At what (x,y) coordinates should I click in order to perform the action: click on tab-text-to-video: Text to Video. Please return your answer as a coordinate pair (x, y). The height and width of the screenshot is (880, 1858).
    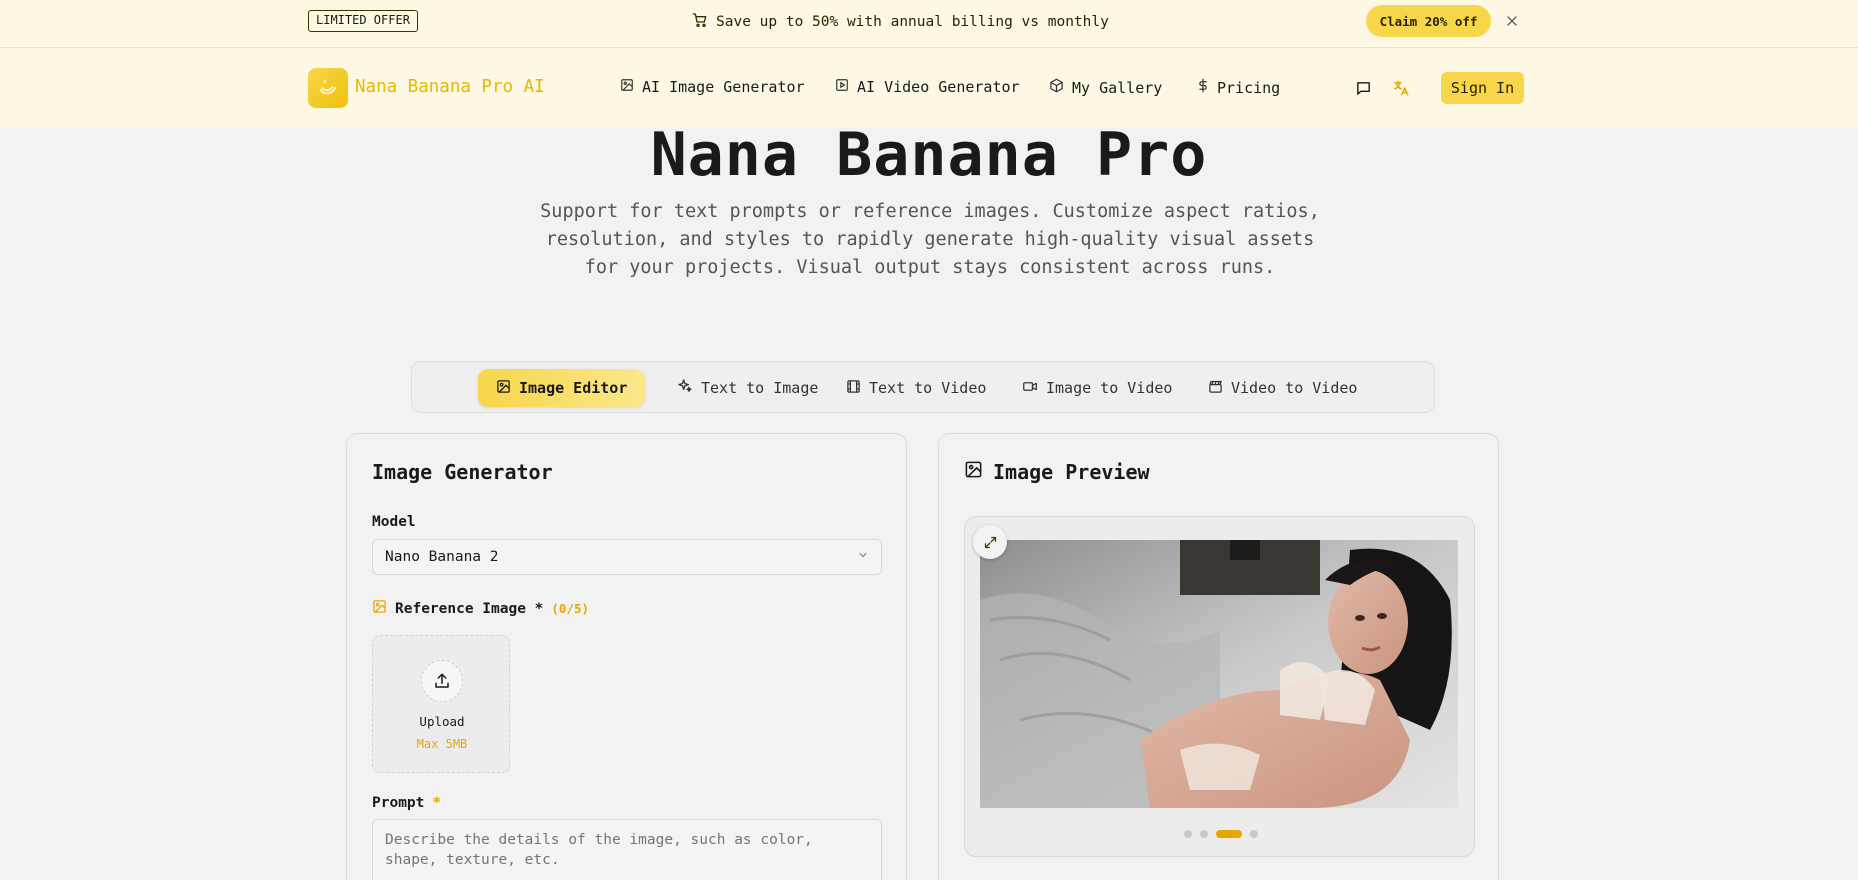
    Looking at the image, I should click on (916, 388).